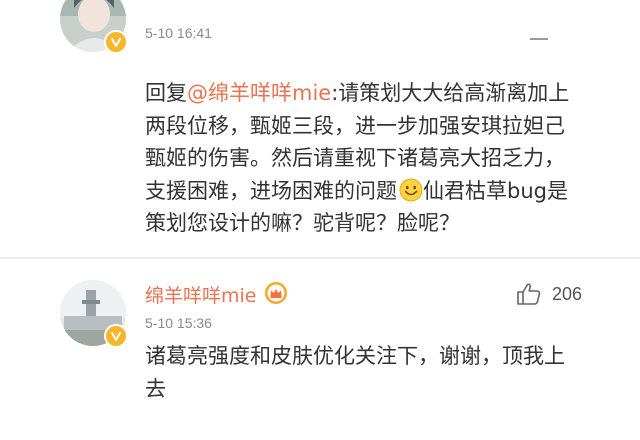  Describe the element at coordinates (355, 372) in the screenshot. I see `comment-body: 诸葛亮强度和皮肤优化关注下，谢谢，顶我上去` at that location.